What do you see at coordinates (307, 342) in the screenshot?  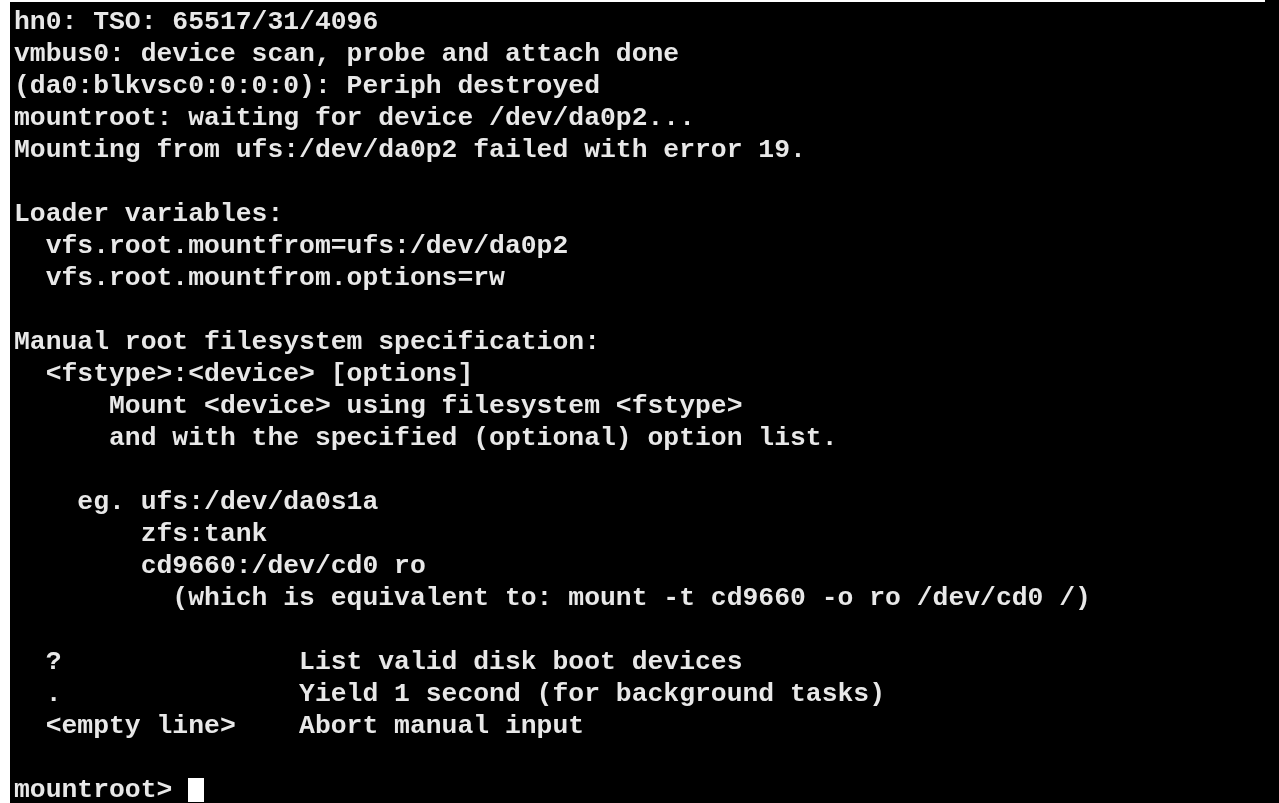 I see `console-line: Manual root filesystem specification:` at bounding box center [307, 342].